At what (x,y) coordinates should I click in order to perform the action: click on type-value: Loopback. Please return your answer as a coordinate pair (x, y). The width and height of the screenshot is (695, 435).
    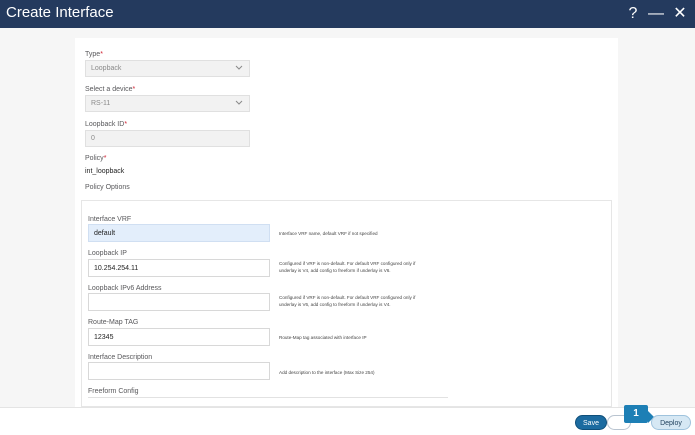
    Looking at the image, I should click on (106, 68).